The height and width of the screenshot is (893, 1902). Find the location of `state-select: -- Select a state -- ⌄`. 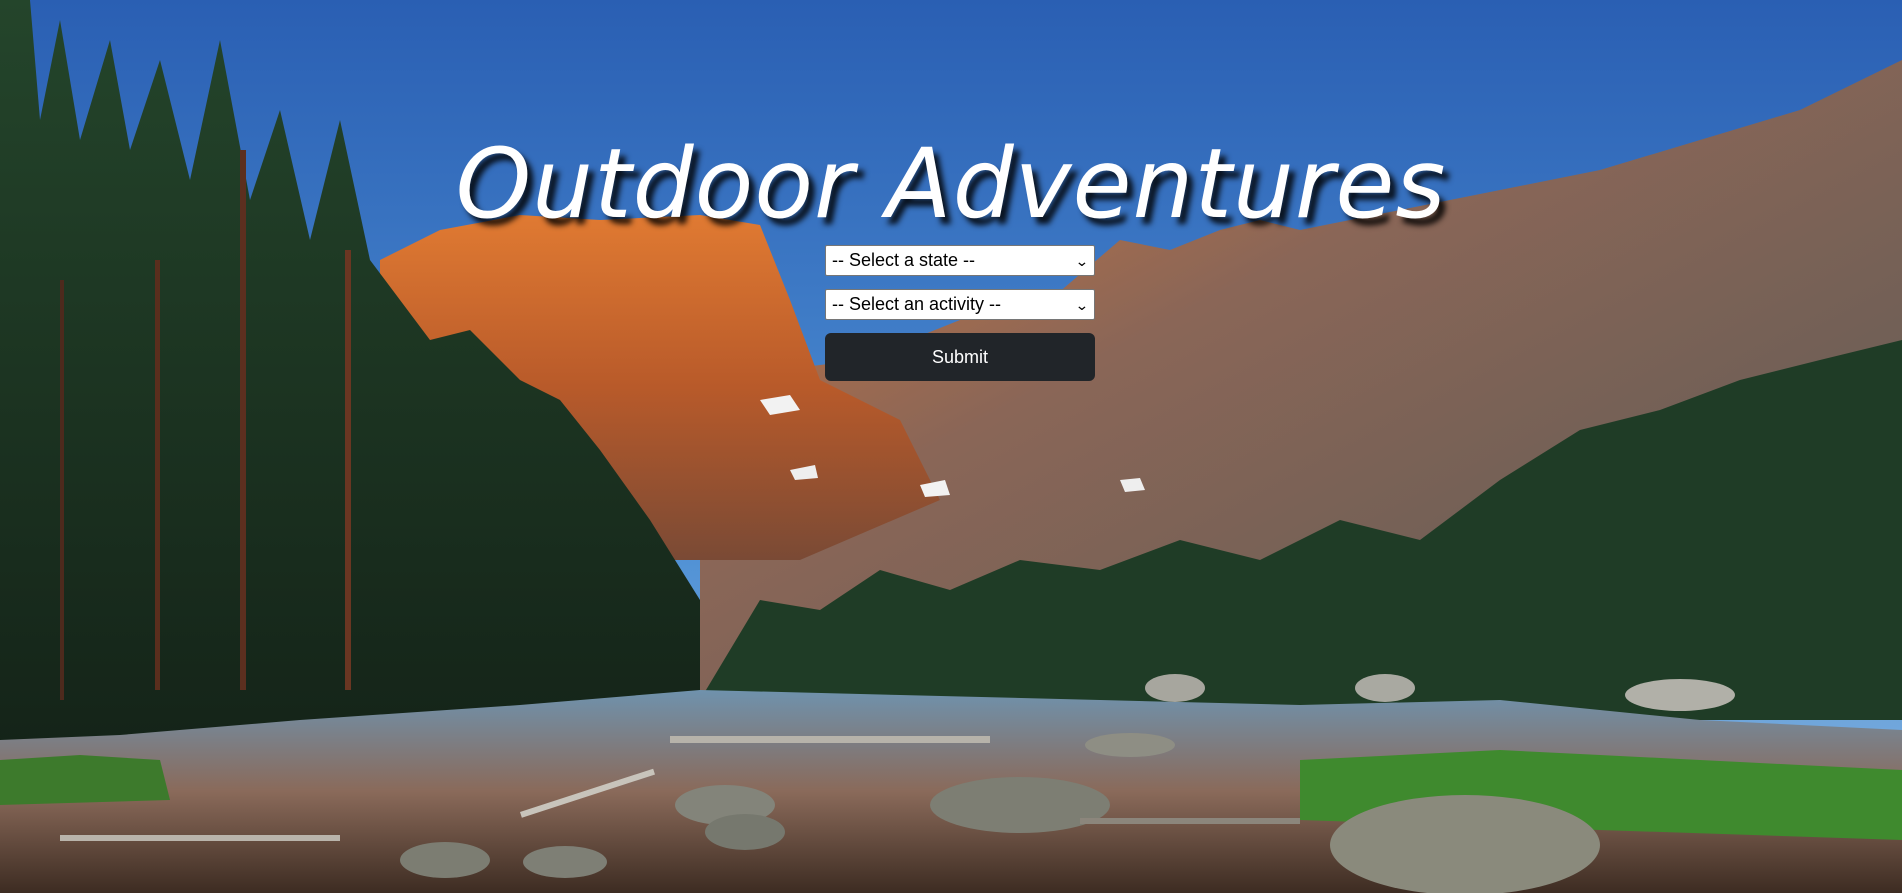

state-select: -- Select a state -- ⌄ is located at coordinates (960, 260).